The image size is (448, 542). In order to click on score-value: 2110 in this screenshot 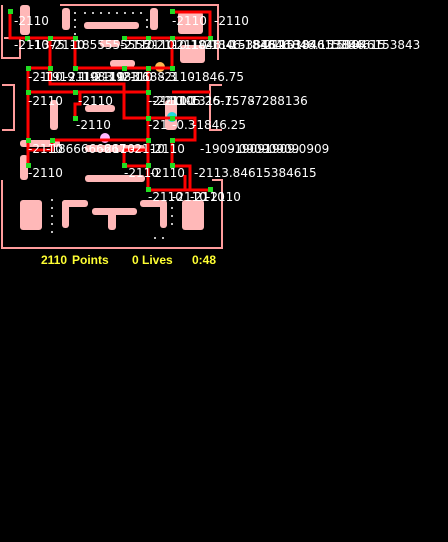, I will do `click(54, 260)`.